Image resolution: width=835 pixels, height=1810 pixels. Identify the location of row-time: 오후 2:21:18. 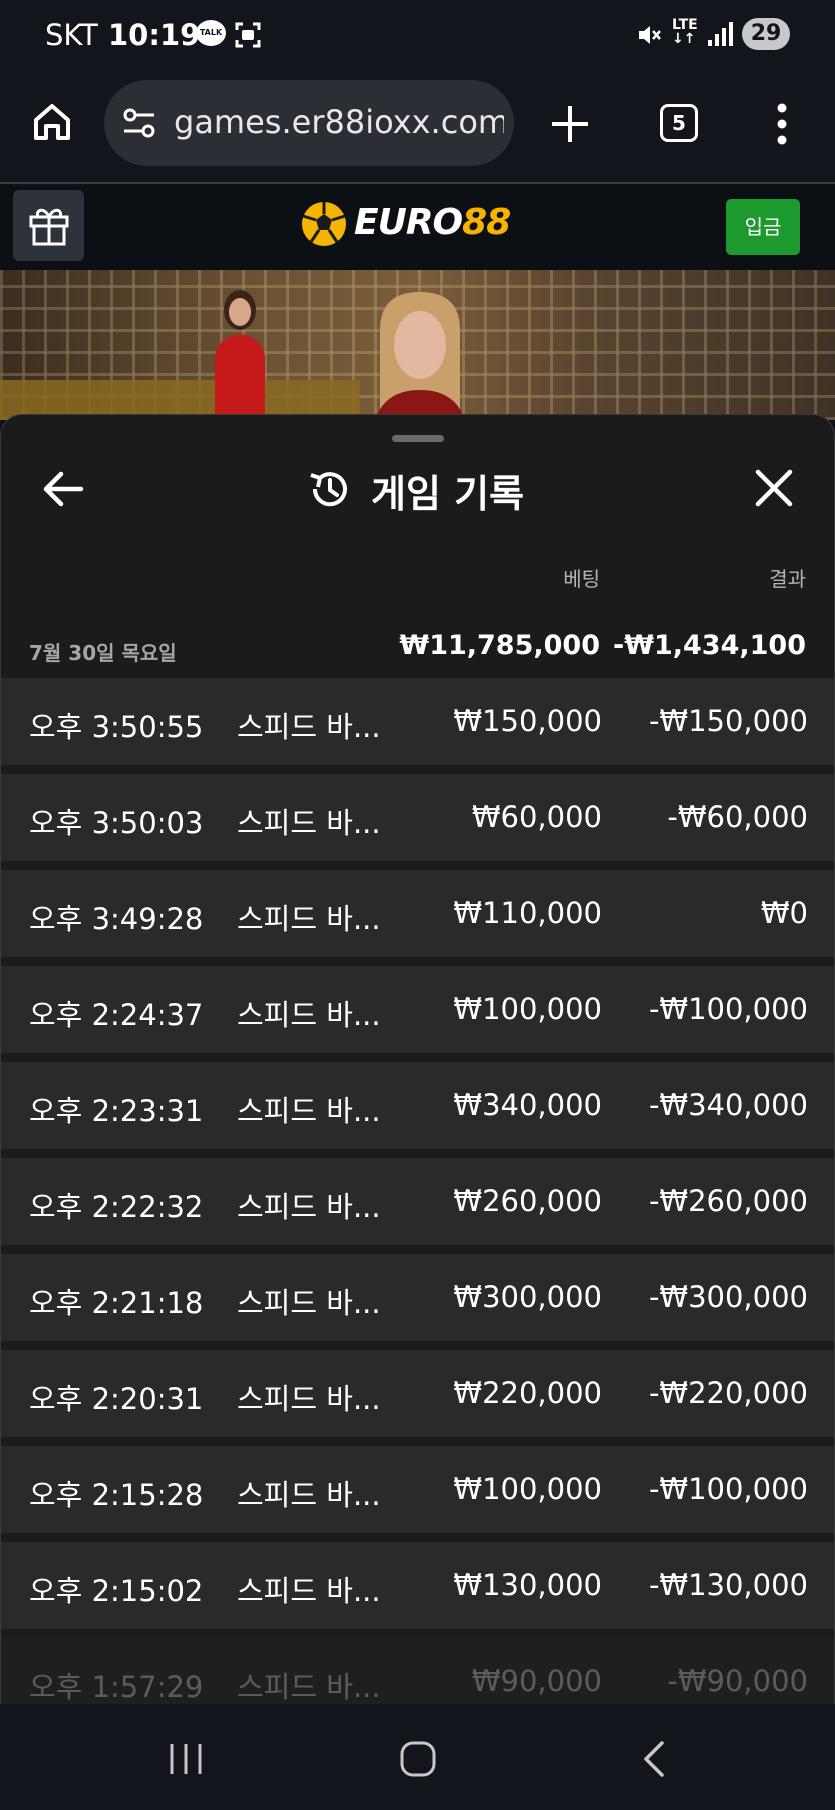
(116, 1303).